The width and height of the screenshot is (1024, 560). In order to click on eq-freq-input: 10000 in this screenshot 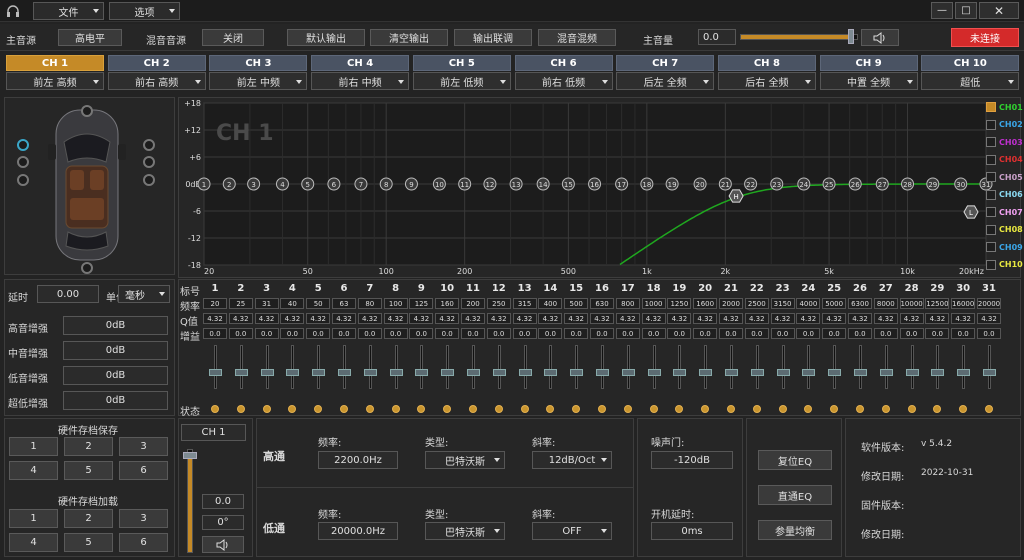, I will do `click(911, 303)`.